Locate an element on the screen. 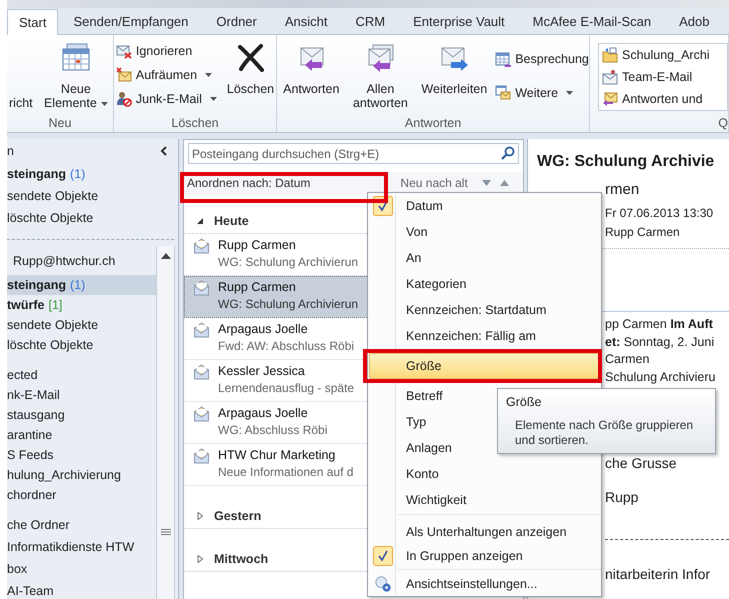 The height and width of the screenshot is (599, 729). group-label: Antworten is located at coordinates (433, 124).